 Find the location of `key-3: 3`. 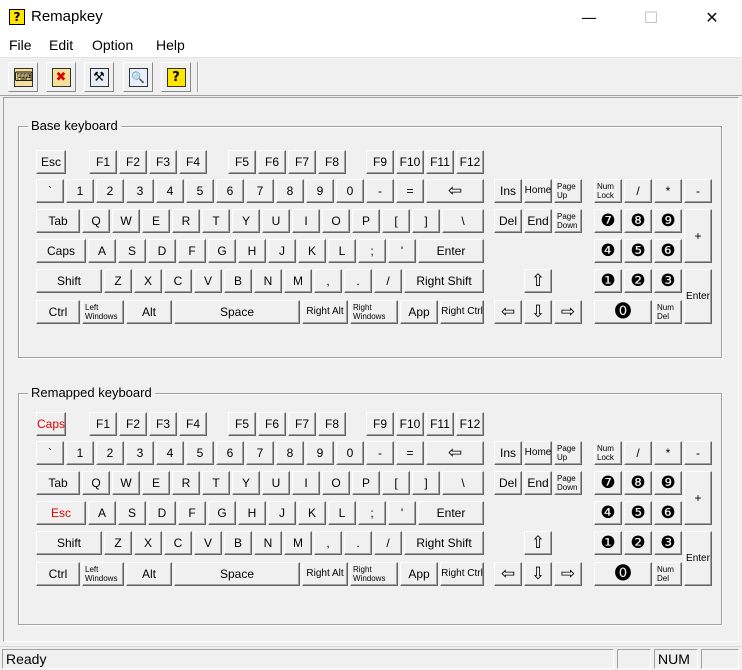

key-3: 3 is located at coordinates (140, 453).